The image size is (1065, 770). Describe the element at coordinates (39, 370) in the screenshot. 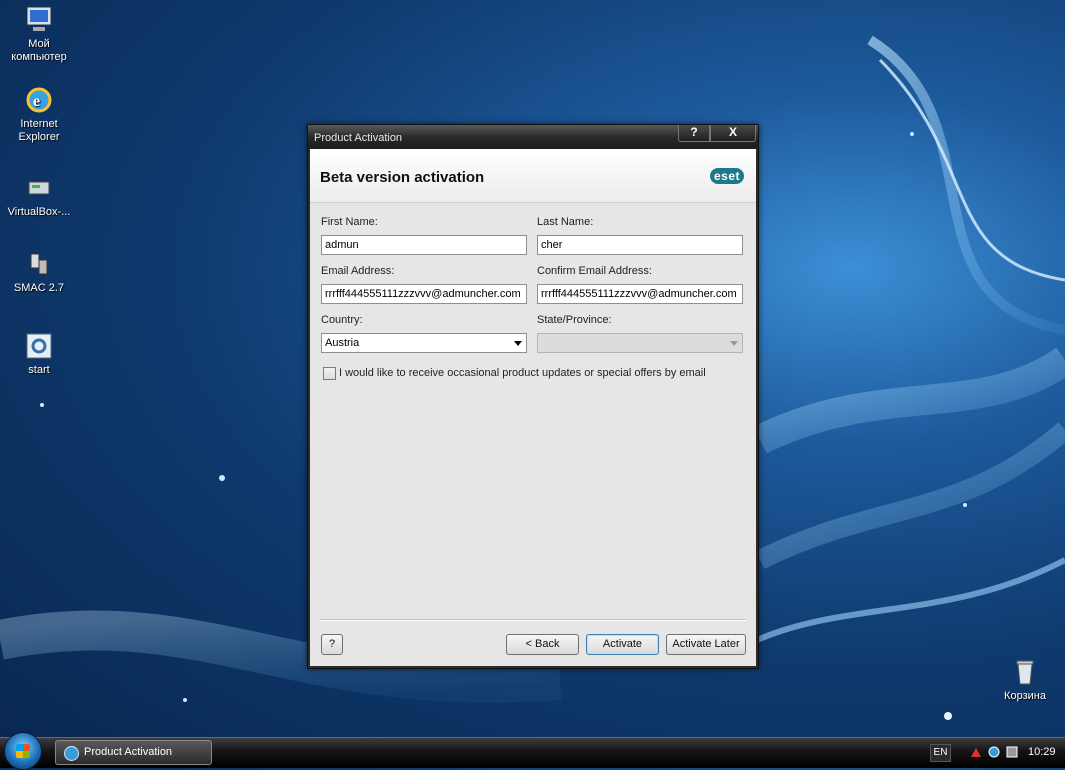

I see `desktop-icon-label: start` at that location.